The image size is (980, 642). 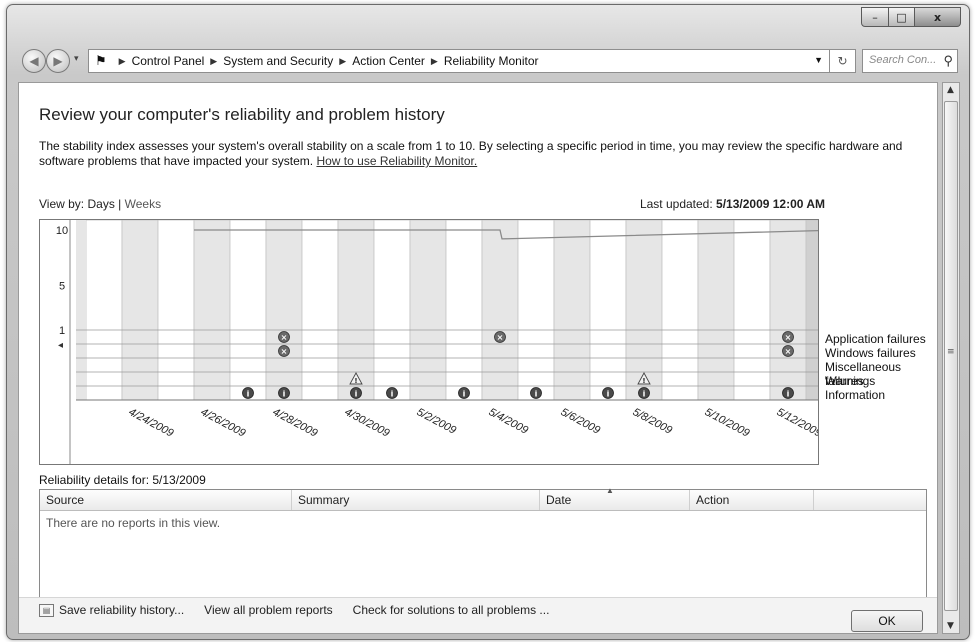 What do you see at coordinates (34, 61) in the screenshot?
I see `back-arrow-icon: ◀` at bounding box center [34, 61].